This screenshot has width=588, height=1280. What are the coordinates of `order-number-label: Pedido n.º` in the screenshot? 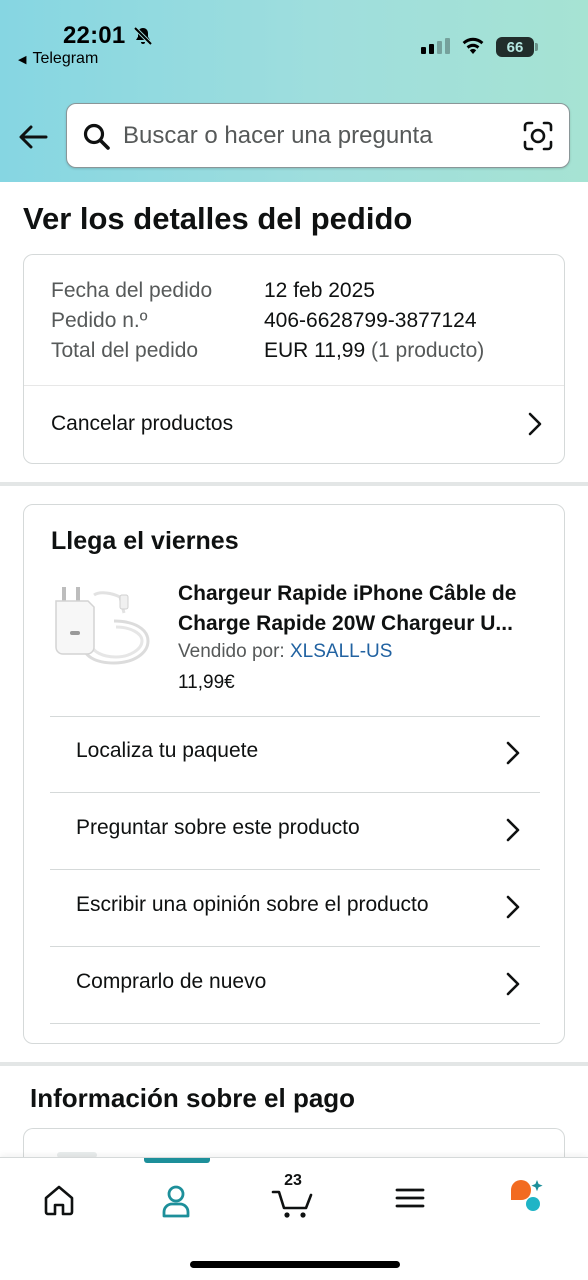 It's located at (99, 320).